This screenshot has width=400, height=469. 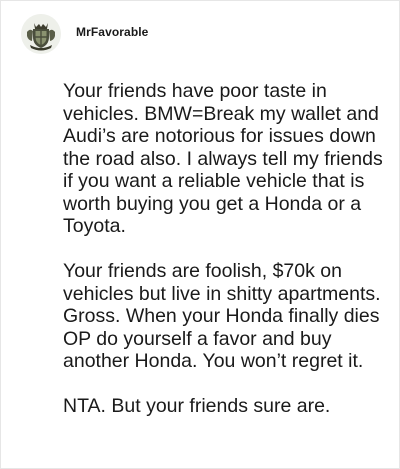 What do you see at coordinates (112, 32) in the screenshot?
I see `username: MrFavorable` at bounding box center [112, 32].